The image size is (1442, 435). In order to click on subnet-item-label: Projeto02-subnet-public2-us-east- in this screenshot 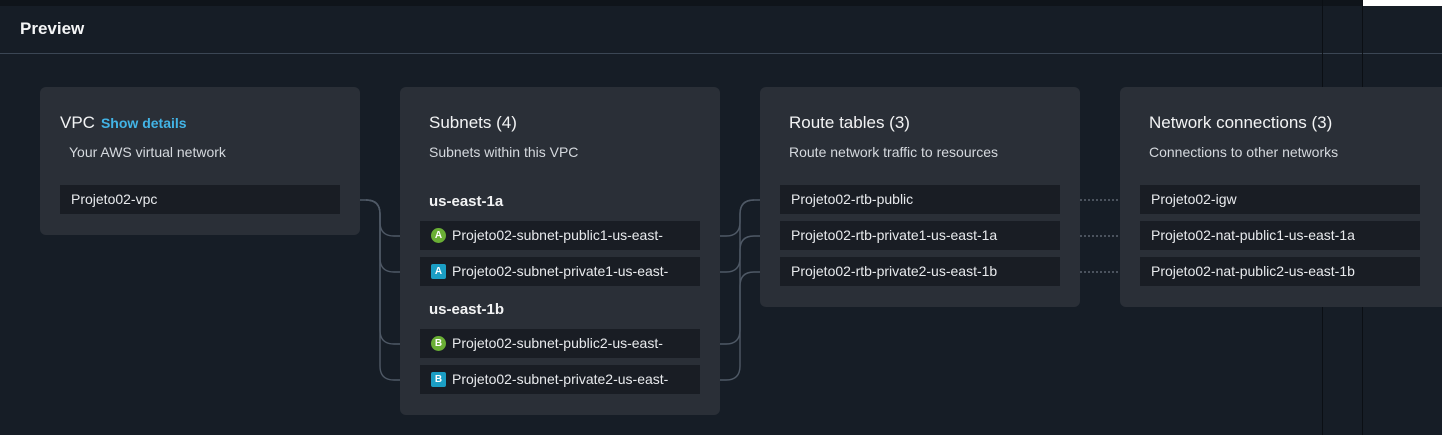, I will do `click(557, 343)`.